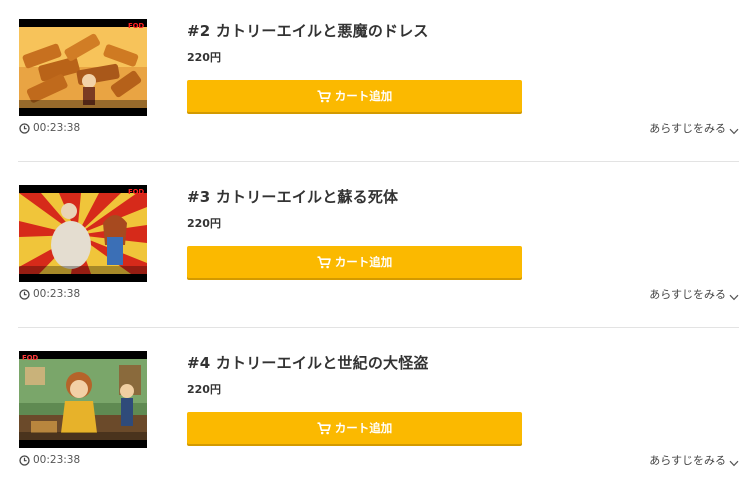 The width and height of the screenshot is (753, 498). What do you see at coordinates (308, 362) in the screenshot?
I see `episode-title: #4 カトリーエイルと世紀の大怪盗` at bounding box center [308, 362].